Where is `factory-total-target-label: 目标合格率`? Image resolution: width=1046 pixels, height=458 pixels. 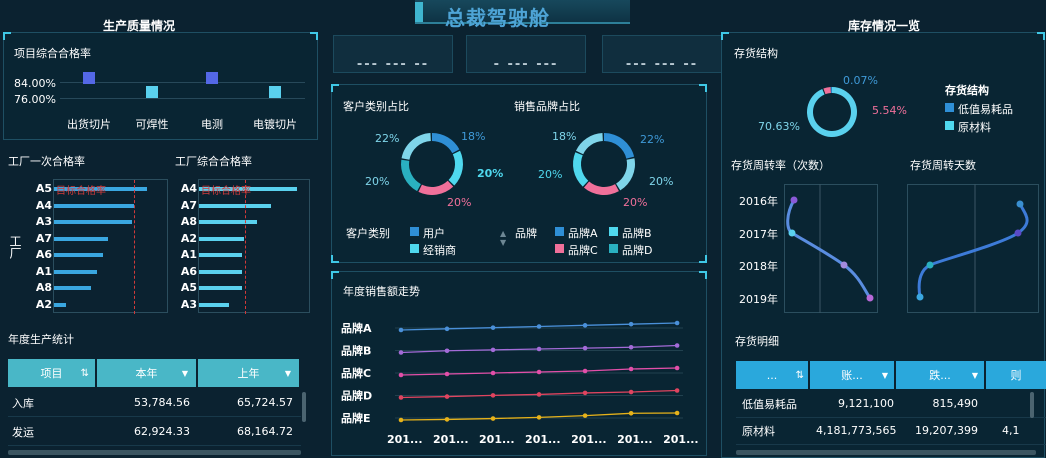 factory-total-target-label: 目标合格率 is located at coordinates (226, 191).